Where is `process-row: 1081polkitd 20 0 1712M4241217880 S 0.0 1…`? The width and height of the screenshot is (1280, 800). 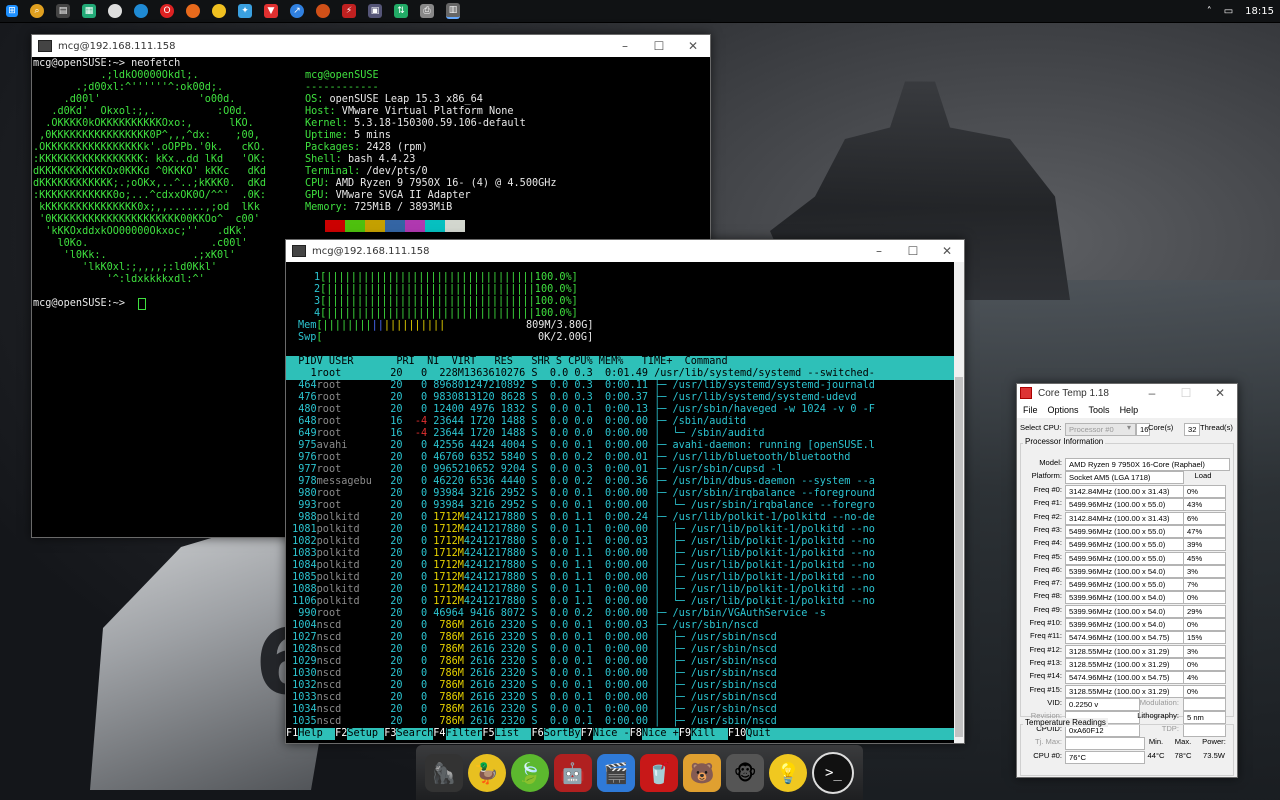
process-row: 1081polkitd 20 0 1712M4241217880 S 0.0 1… is located at coordinates (625, 530).